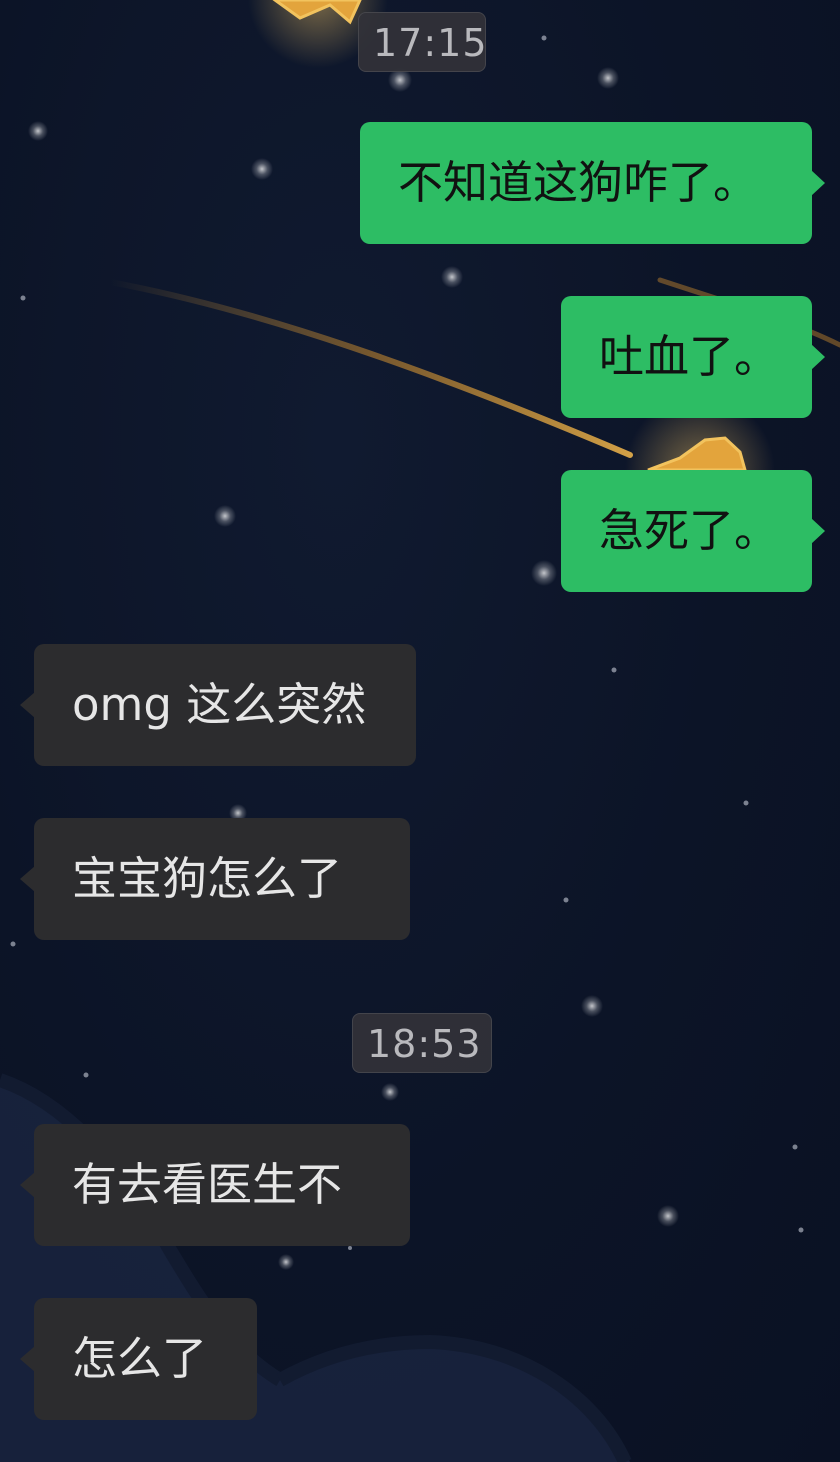 The height and width of the screenshot is (1462, 840). What do you see at coordinates (422, 42) in the screenshot?
I see `timestamp: 17:15` at bounding box center [422, 42].